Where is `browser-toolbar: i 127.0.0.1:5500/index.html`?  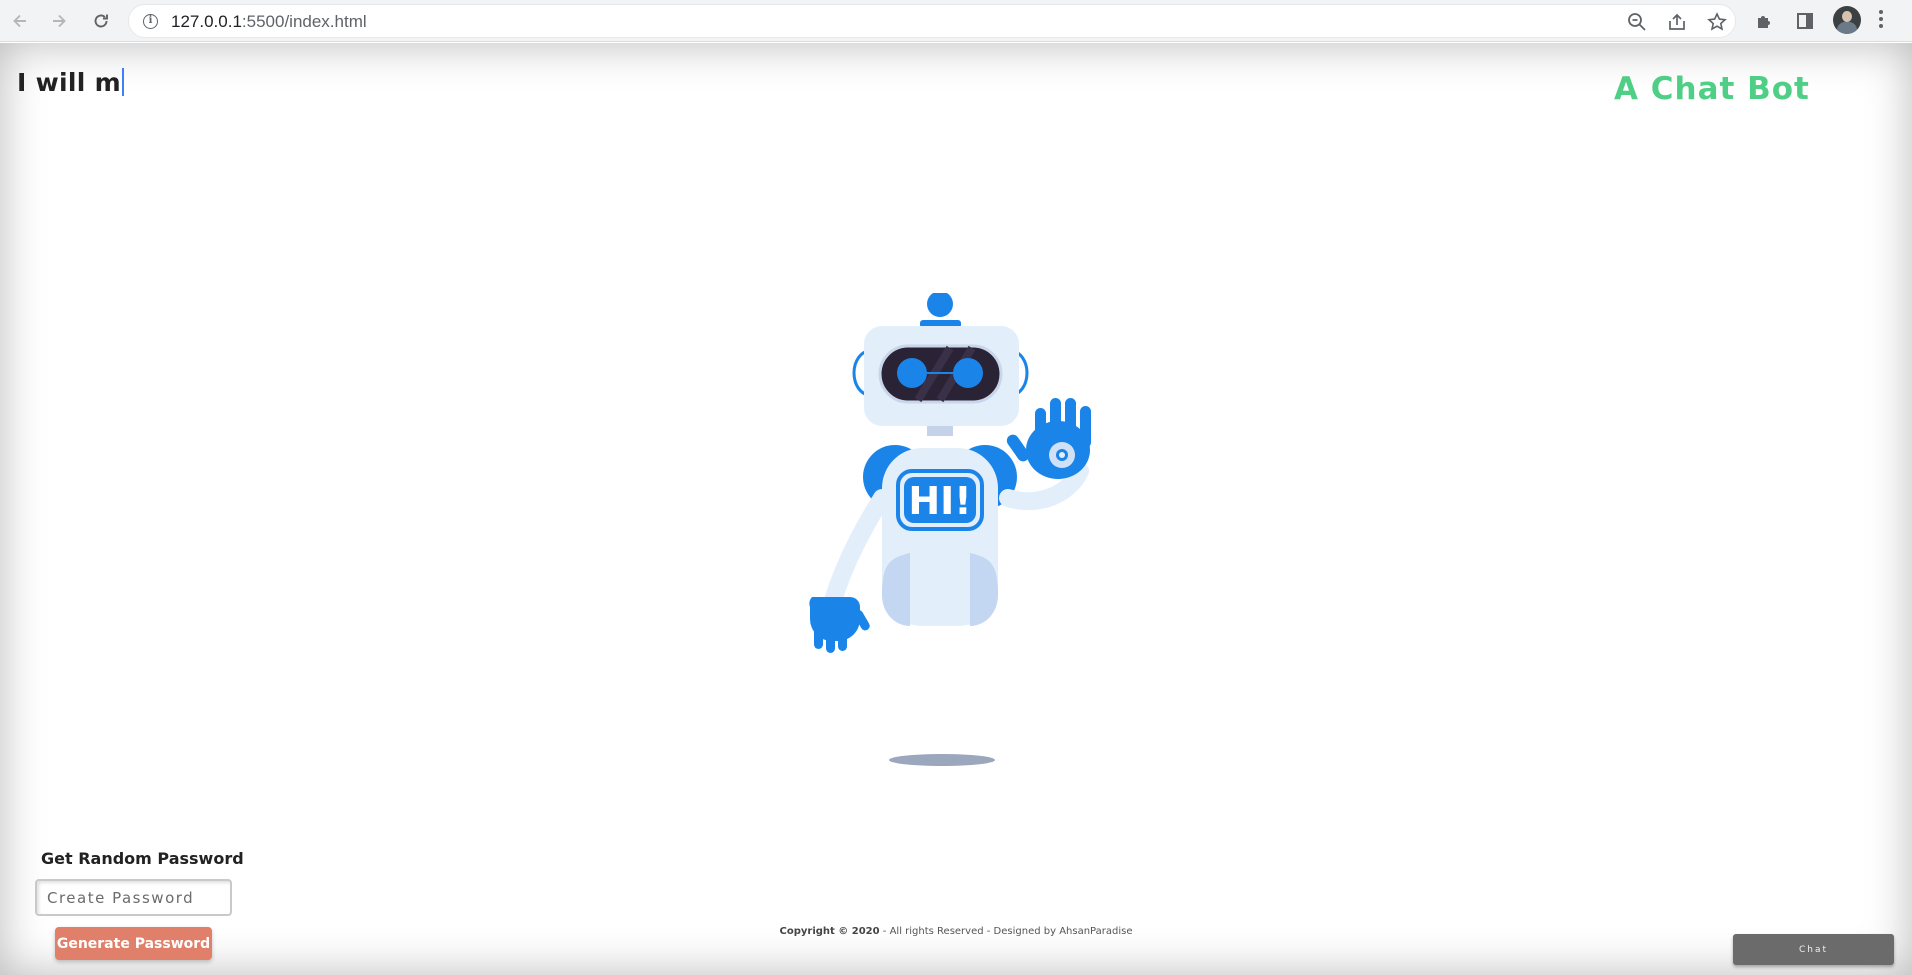 browser-toolbar: i 127.0.0.1:5500/index.html is located at coordinates (956, 21).